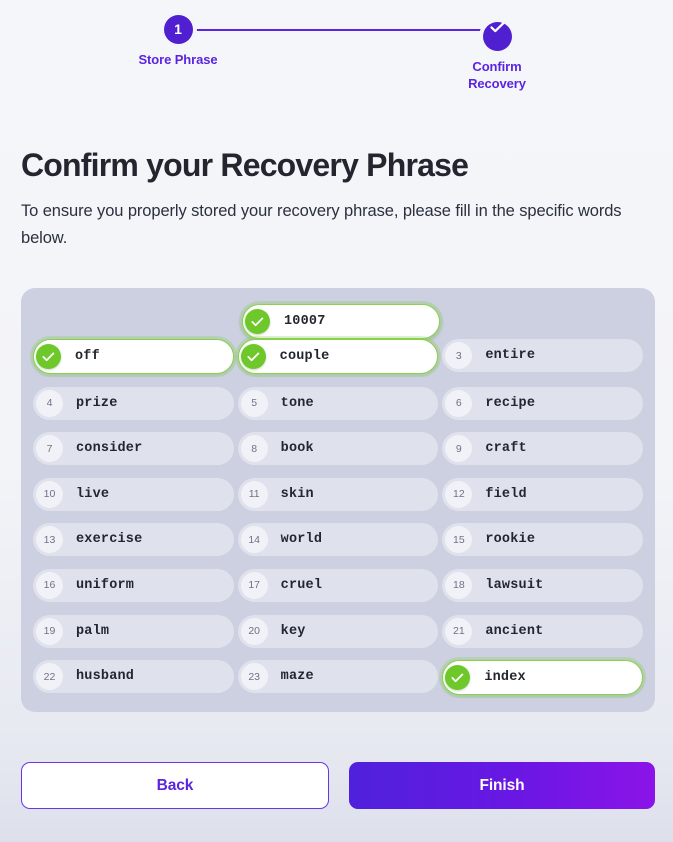 The width and height of the screenshot is (673, 842). I want to click on recovery-word-text: ancient, so click(514, 631).